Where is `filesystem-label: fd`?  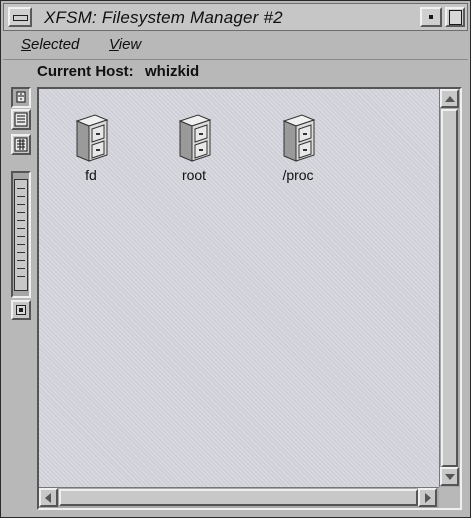 filesystem-label: fd is located at coordinates (91, 175).